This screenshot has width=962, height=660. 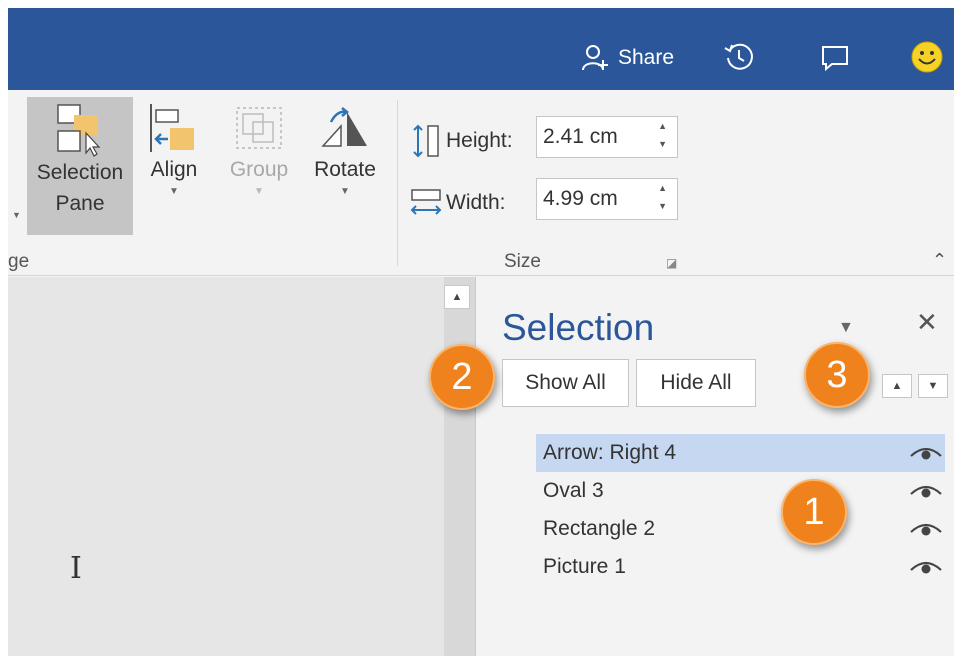 What do you see at coordinates (259, 150) in the screenshot?
I see `group-button: Group ▼` at bounding box center [259, 150].